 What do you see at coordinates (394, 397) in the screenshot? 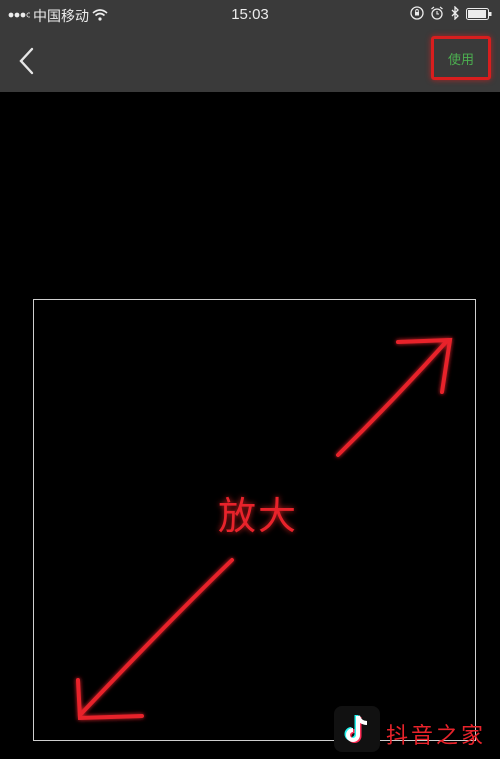
I see `arrow-up-right` at bounding box center [394, 397].